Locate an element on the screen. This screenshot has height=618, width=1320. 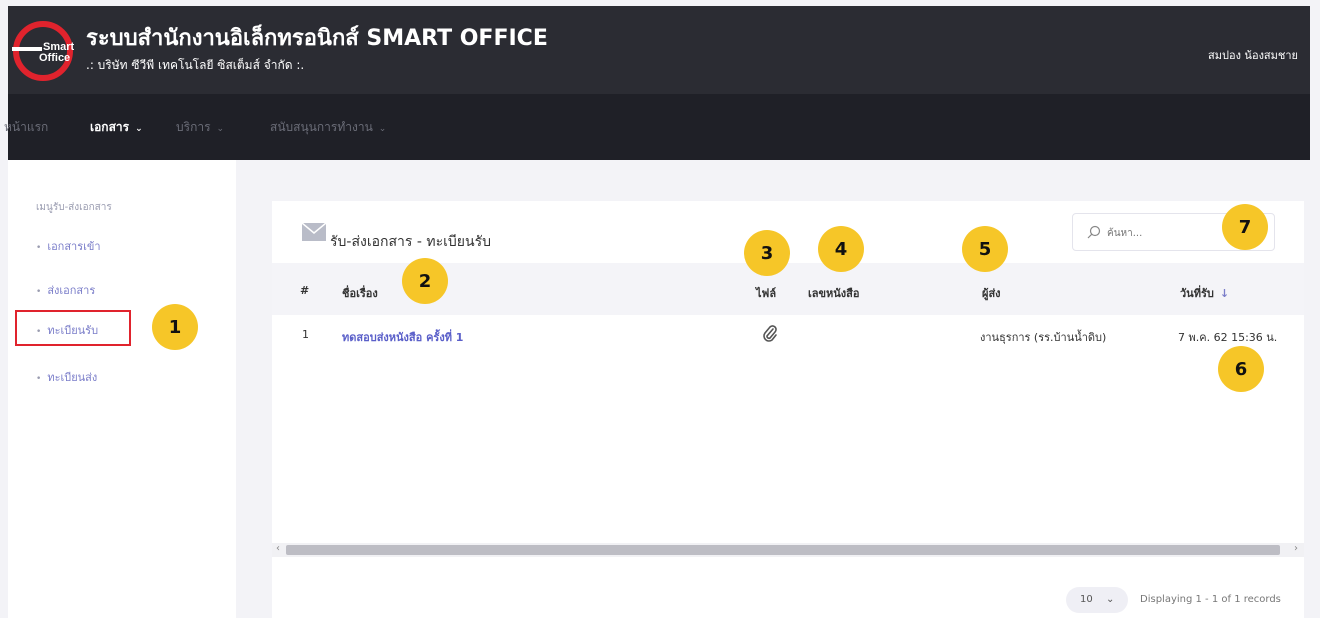
panel-title: รับ-ส่งเอกสาร - ทะเบียนรับ is located at coordinates (410, 242).